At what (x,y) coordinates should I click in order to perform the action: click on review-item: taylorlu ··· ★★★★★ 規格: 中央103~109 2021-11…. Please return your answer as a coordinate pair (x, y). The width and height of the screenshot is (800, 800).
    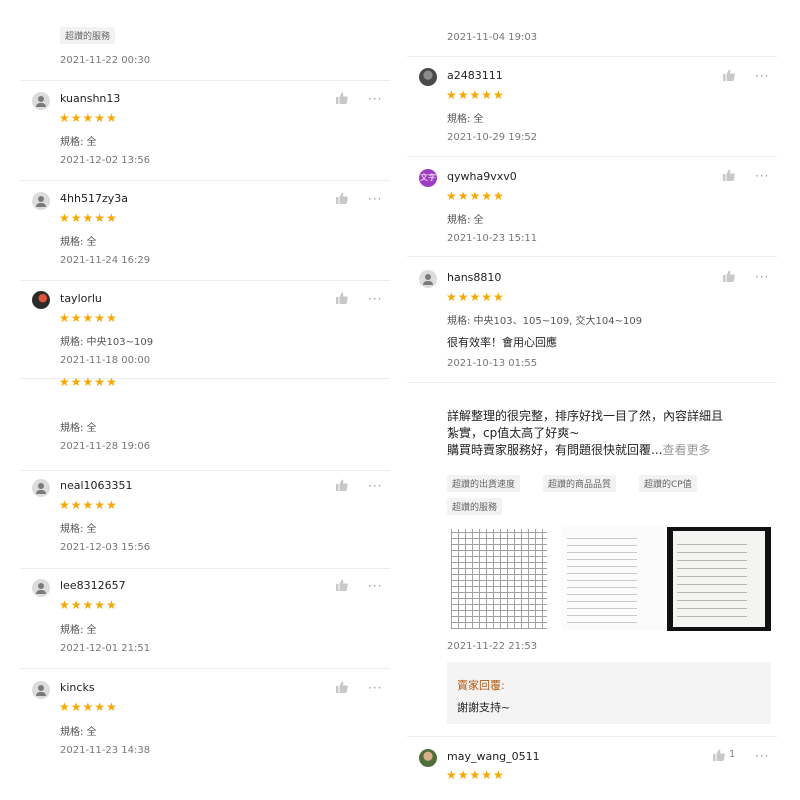
    Looking at the image, I should click on (205, 329).